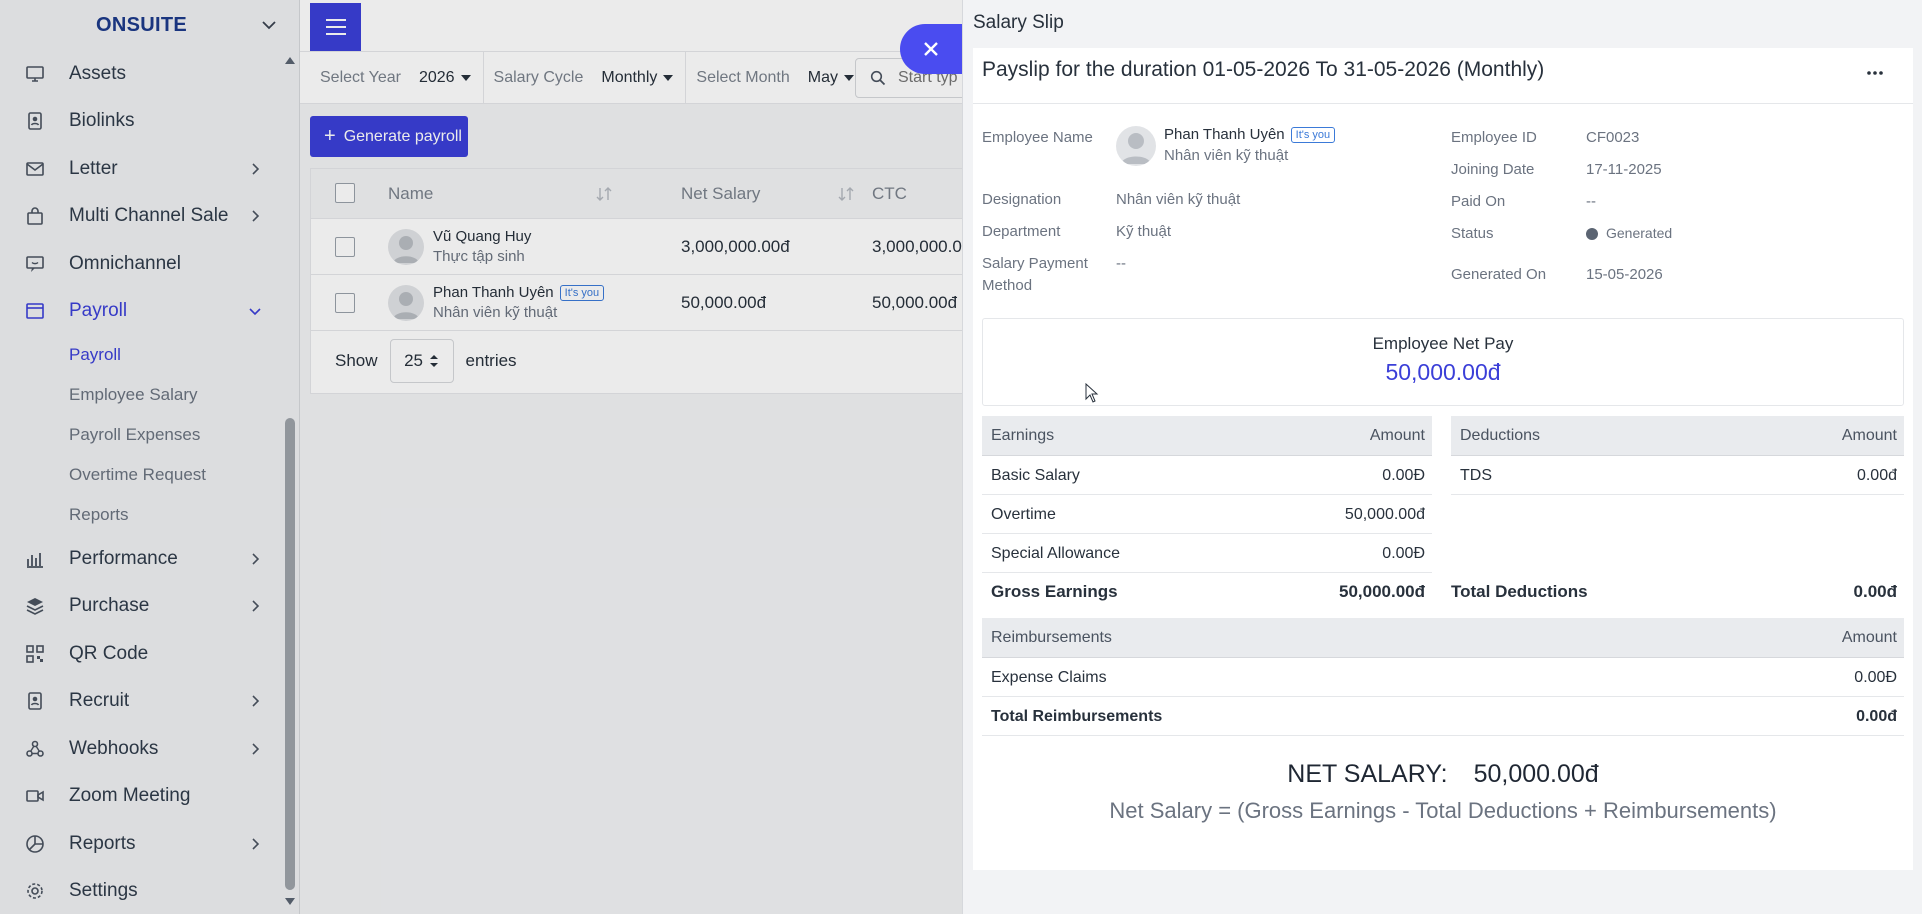  Describe the element at coordinates (142, 891) in the screenshot. I see `sidebar-item-settings: Settings` at that location.